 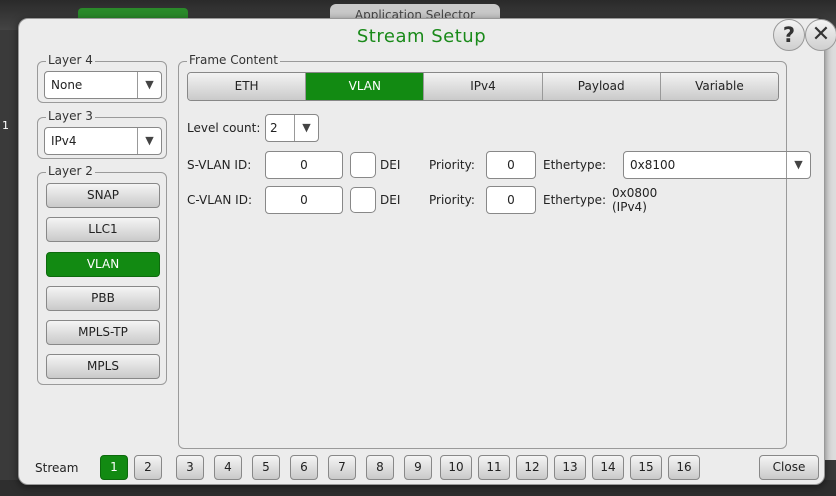 What do you see at coordinates (646, 467) in the screenshot?
I see `stream-button-15: 15` at bounding box center [646, 467].